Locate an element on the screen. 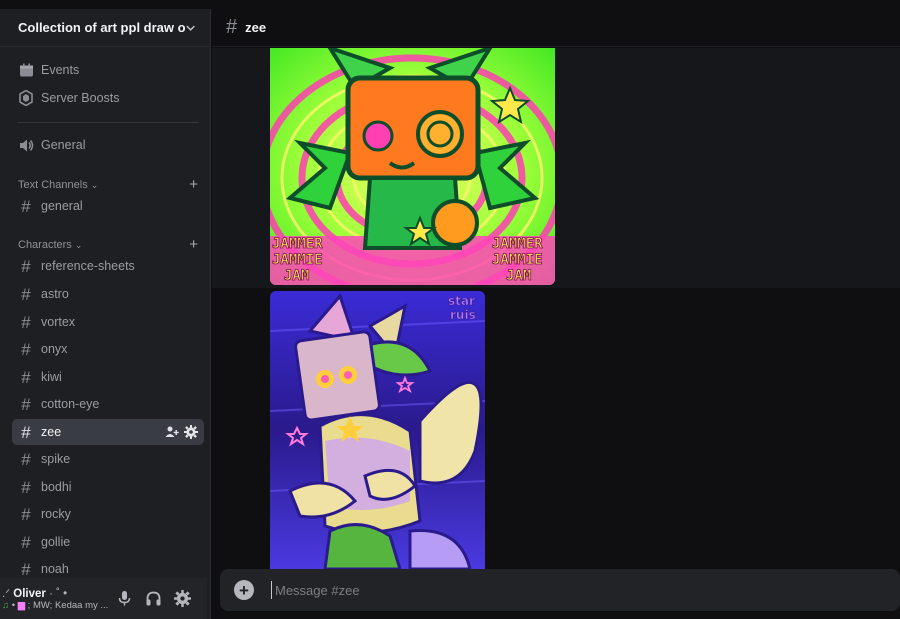 This screenshot has height=619, width=900. gear-icon is located at coordinates (191, 432).